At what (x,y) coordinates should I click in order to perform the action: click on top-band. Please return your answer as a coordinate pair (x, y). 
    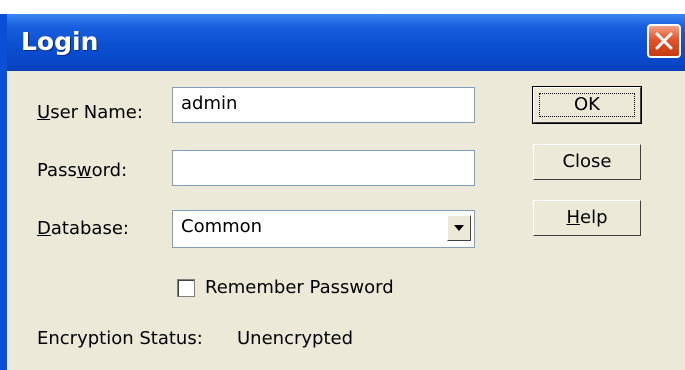
    Looking at the image, I should click on (342, 7).